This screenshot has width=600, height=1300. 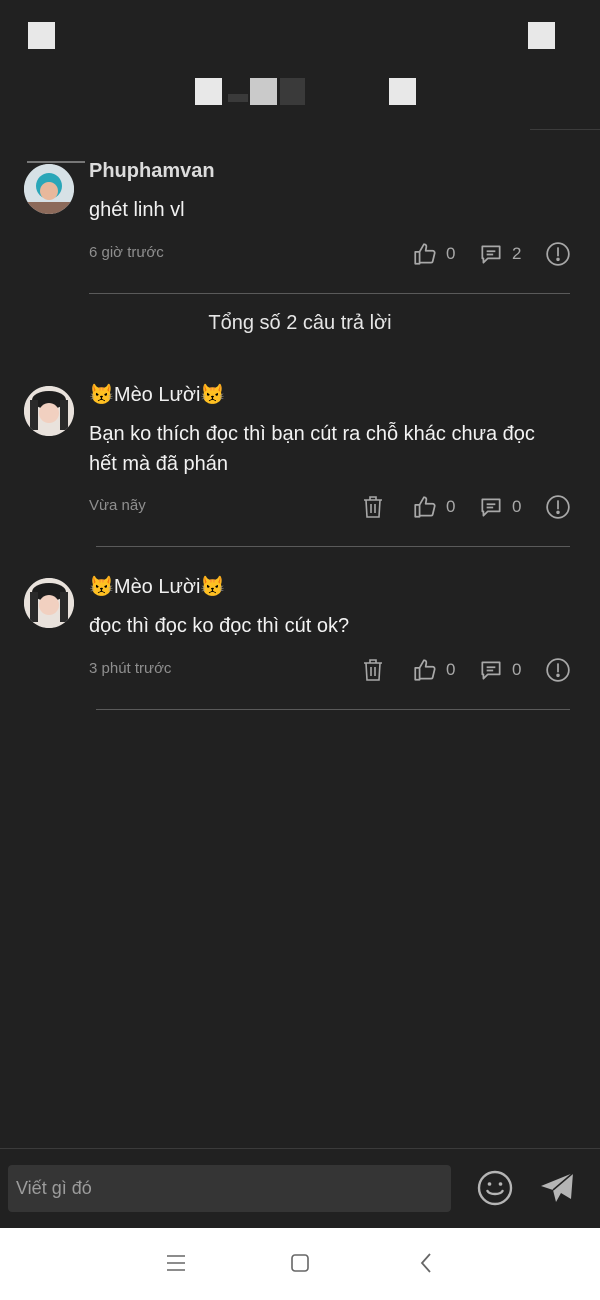 I want to click on emoji-button, so click(x=495, y=1188).